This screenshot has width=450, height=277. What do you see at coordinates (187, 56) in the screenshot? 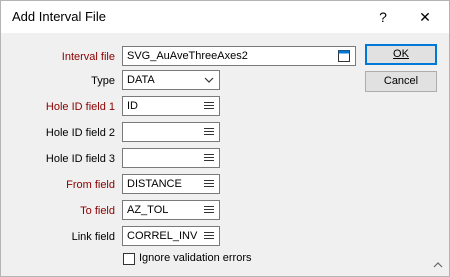
I see `interval-file-value: SVG_AuAveThreeAxes2` at bounding box center [187, 56].